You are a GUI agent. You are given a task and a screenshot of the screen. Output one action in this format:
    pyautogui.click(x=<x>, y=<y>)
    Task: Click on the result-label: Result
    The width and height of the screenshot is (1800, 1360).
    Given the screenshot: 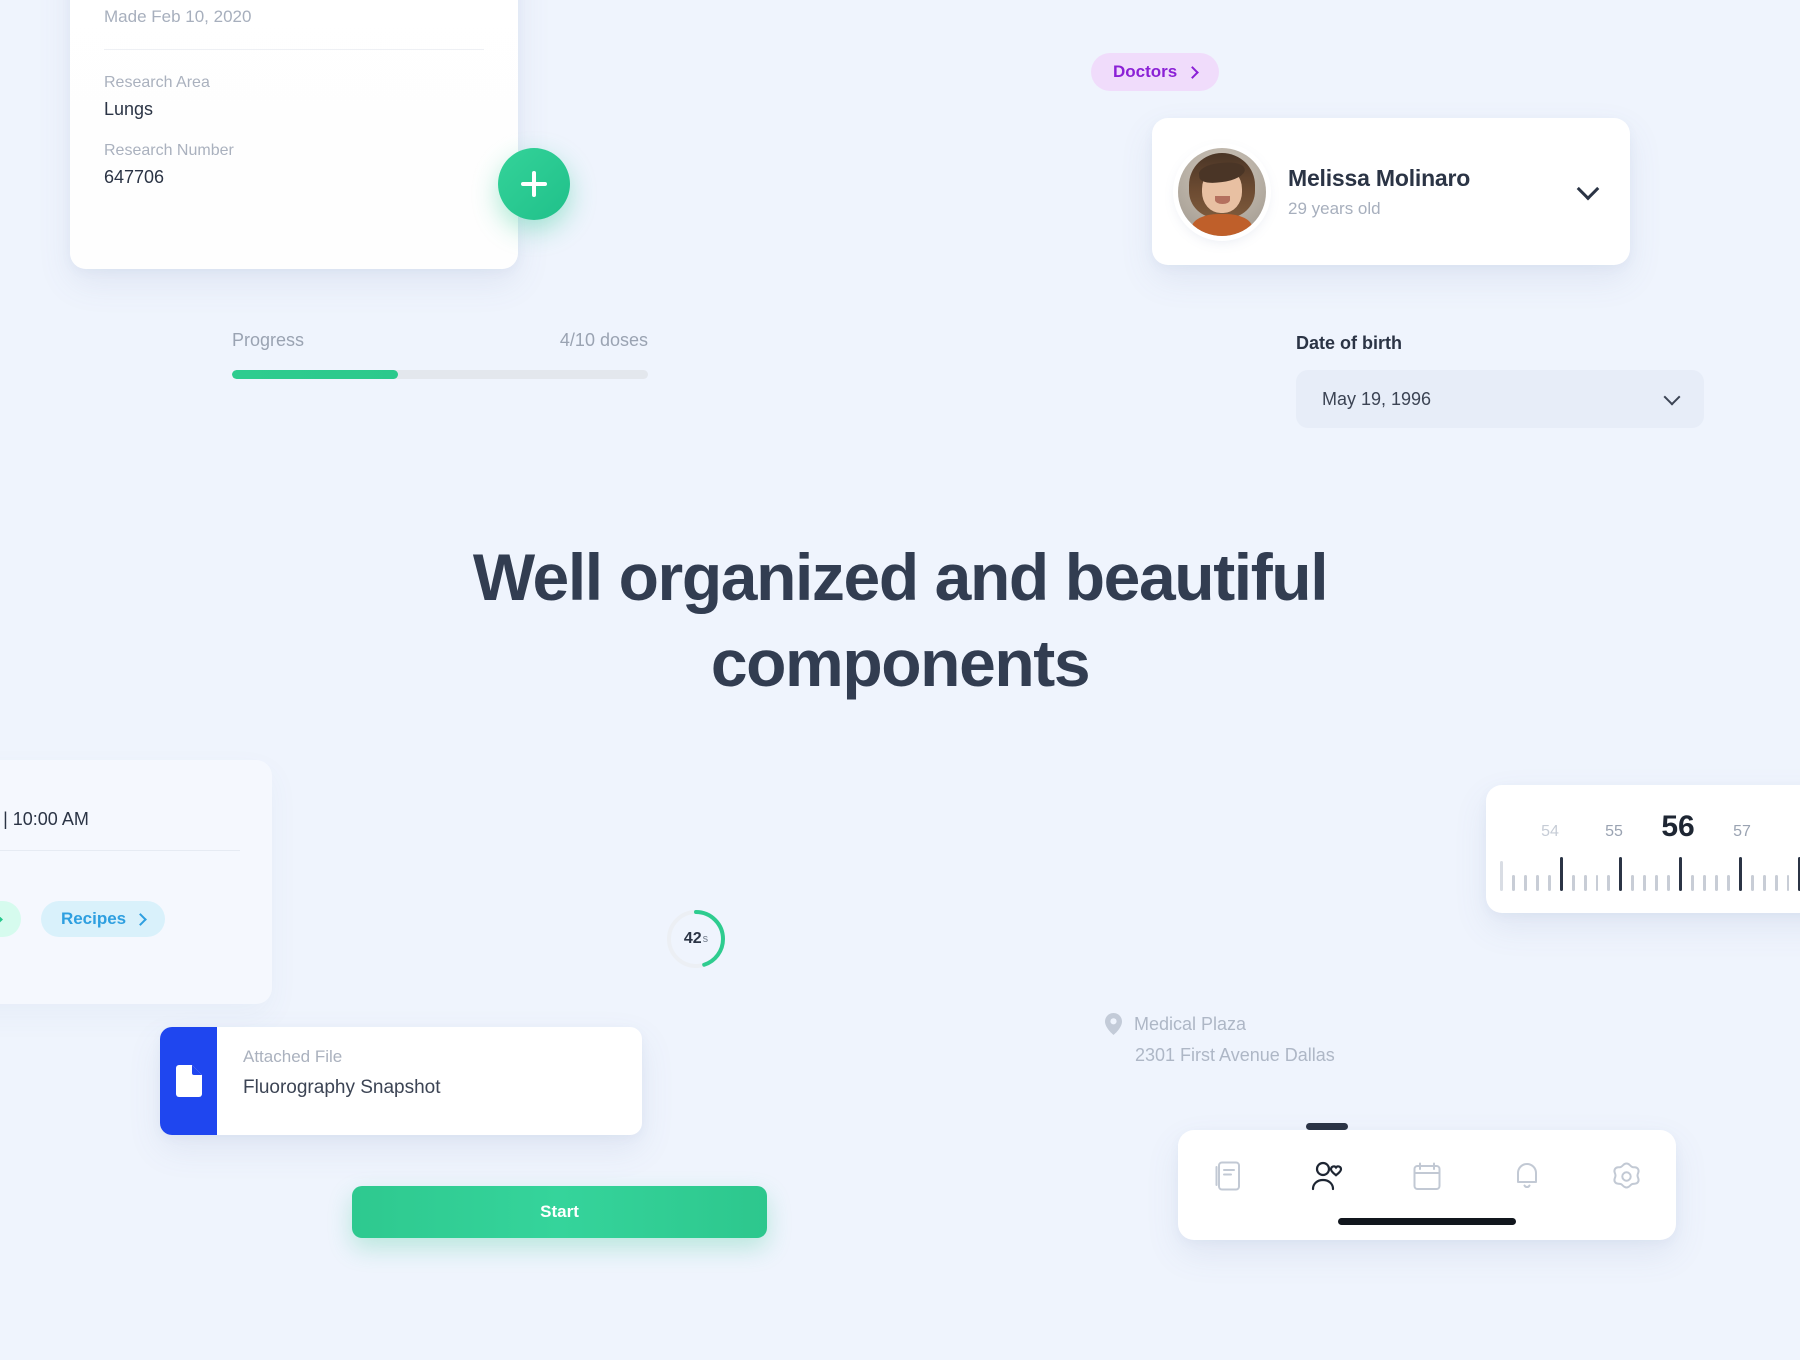 What is the action you would take?
    pyautogui.click(x=120, y=880)
    